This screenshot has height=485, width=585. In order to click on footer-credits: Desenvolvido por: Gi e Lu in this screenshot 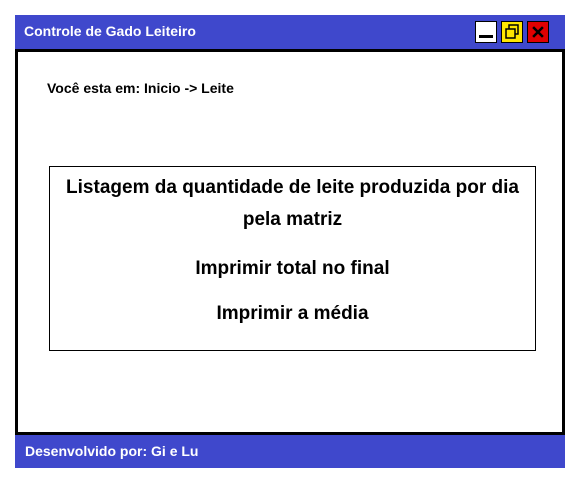, I will do `click(112, 451)`.